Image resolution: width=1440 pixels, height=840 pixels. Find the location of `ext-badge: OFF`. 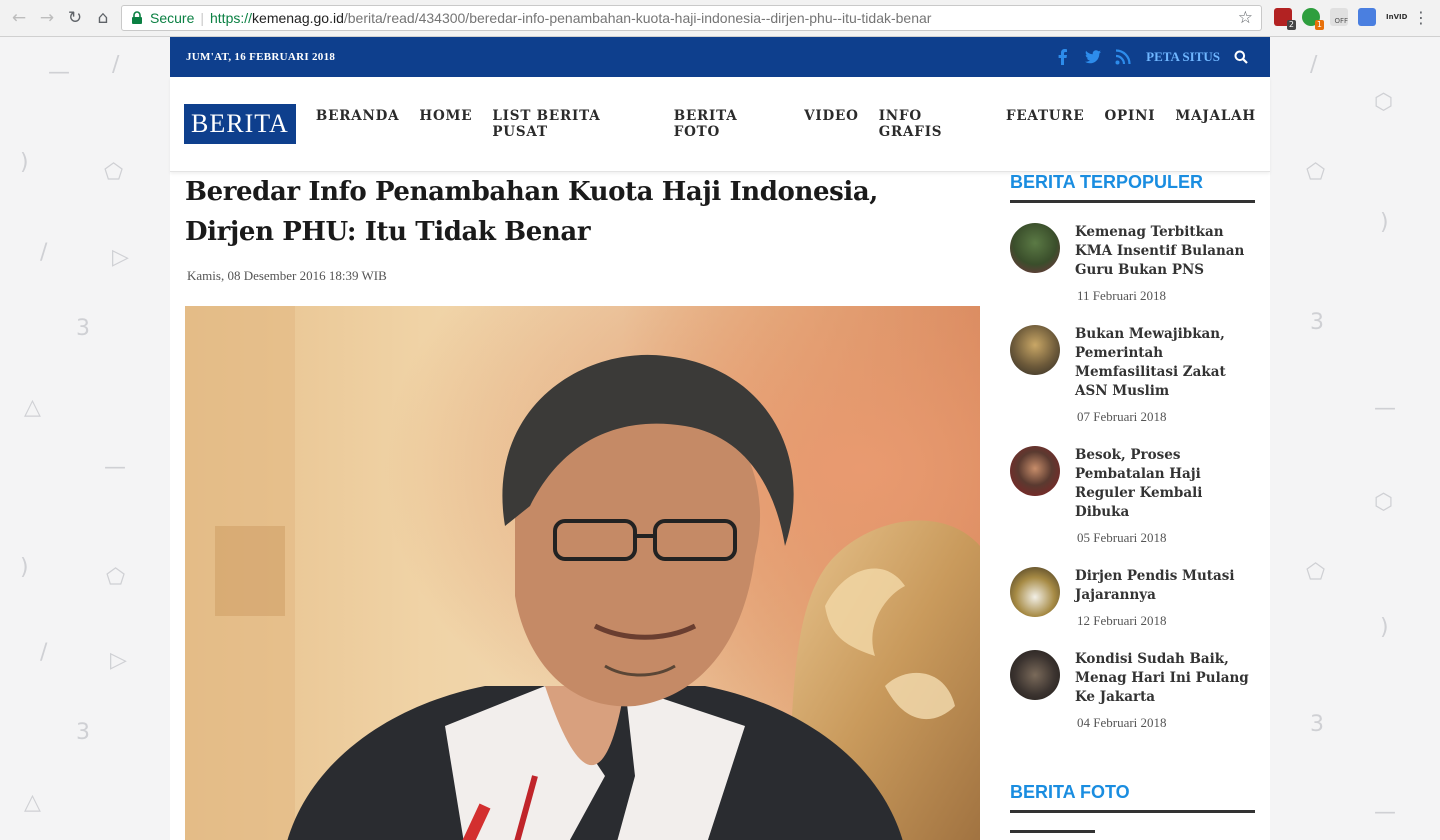

ext-badge: OFF is located at coordinates (1341, 21).